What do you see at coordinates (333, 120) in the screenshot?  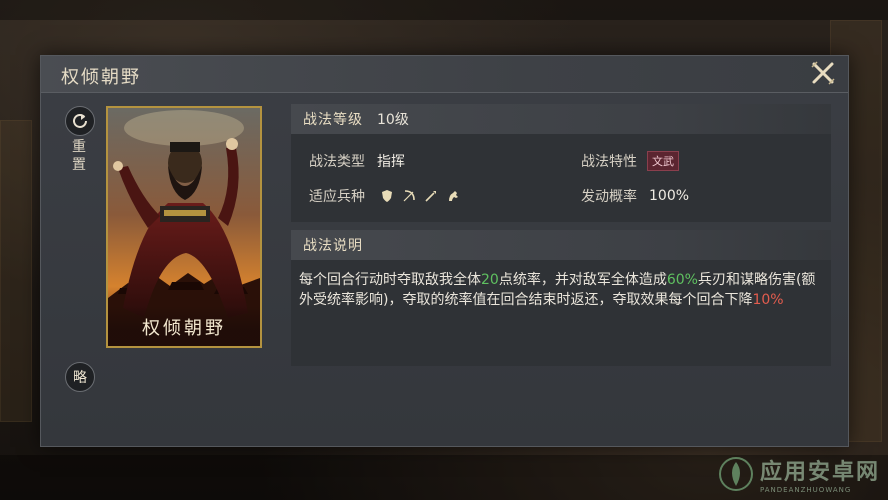 I see `level-label: 战法等级` at bounding box center [333, 120].